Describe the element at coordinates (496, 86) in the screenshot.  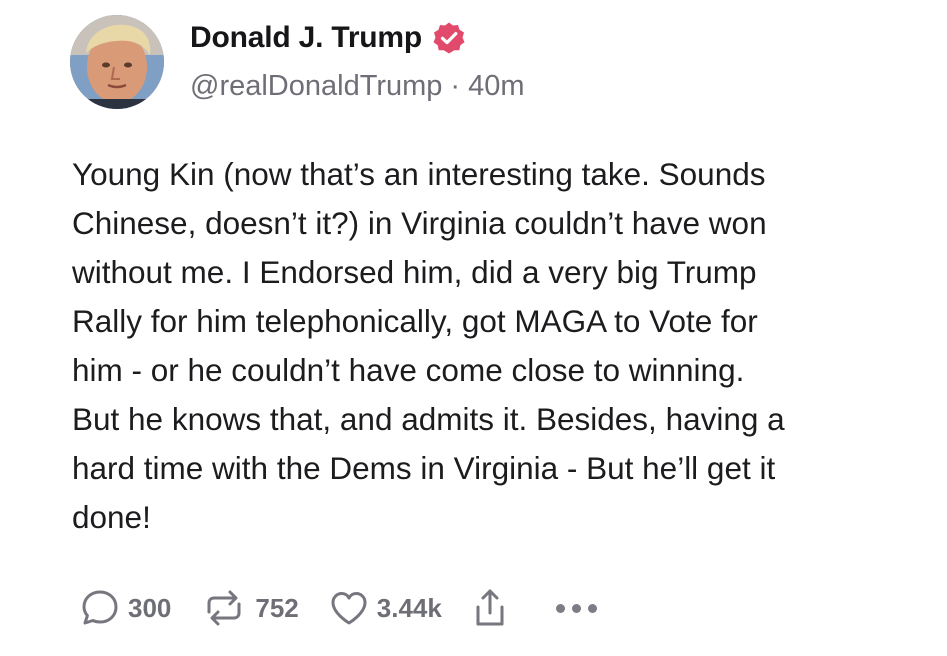
I see `post-timestamp: 40m` at that location.